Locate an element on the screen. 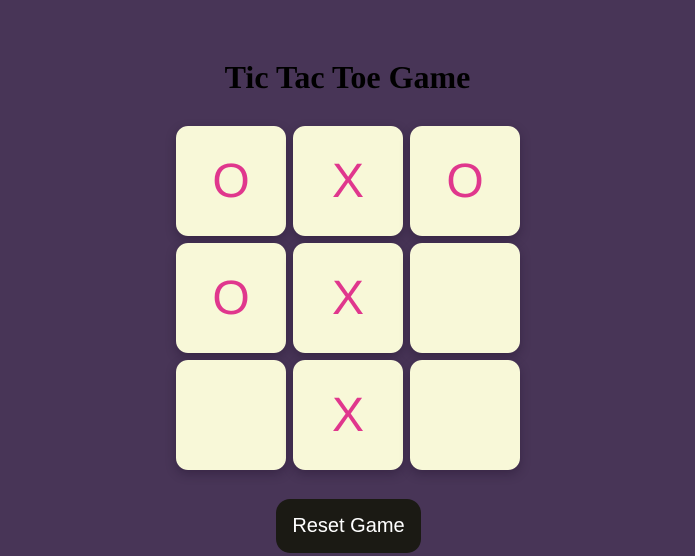 The width and height of the screenshot is (695, 556). page-title: Tic Tac Toe Game is located at coordinates (347, 77).